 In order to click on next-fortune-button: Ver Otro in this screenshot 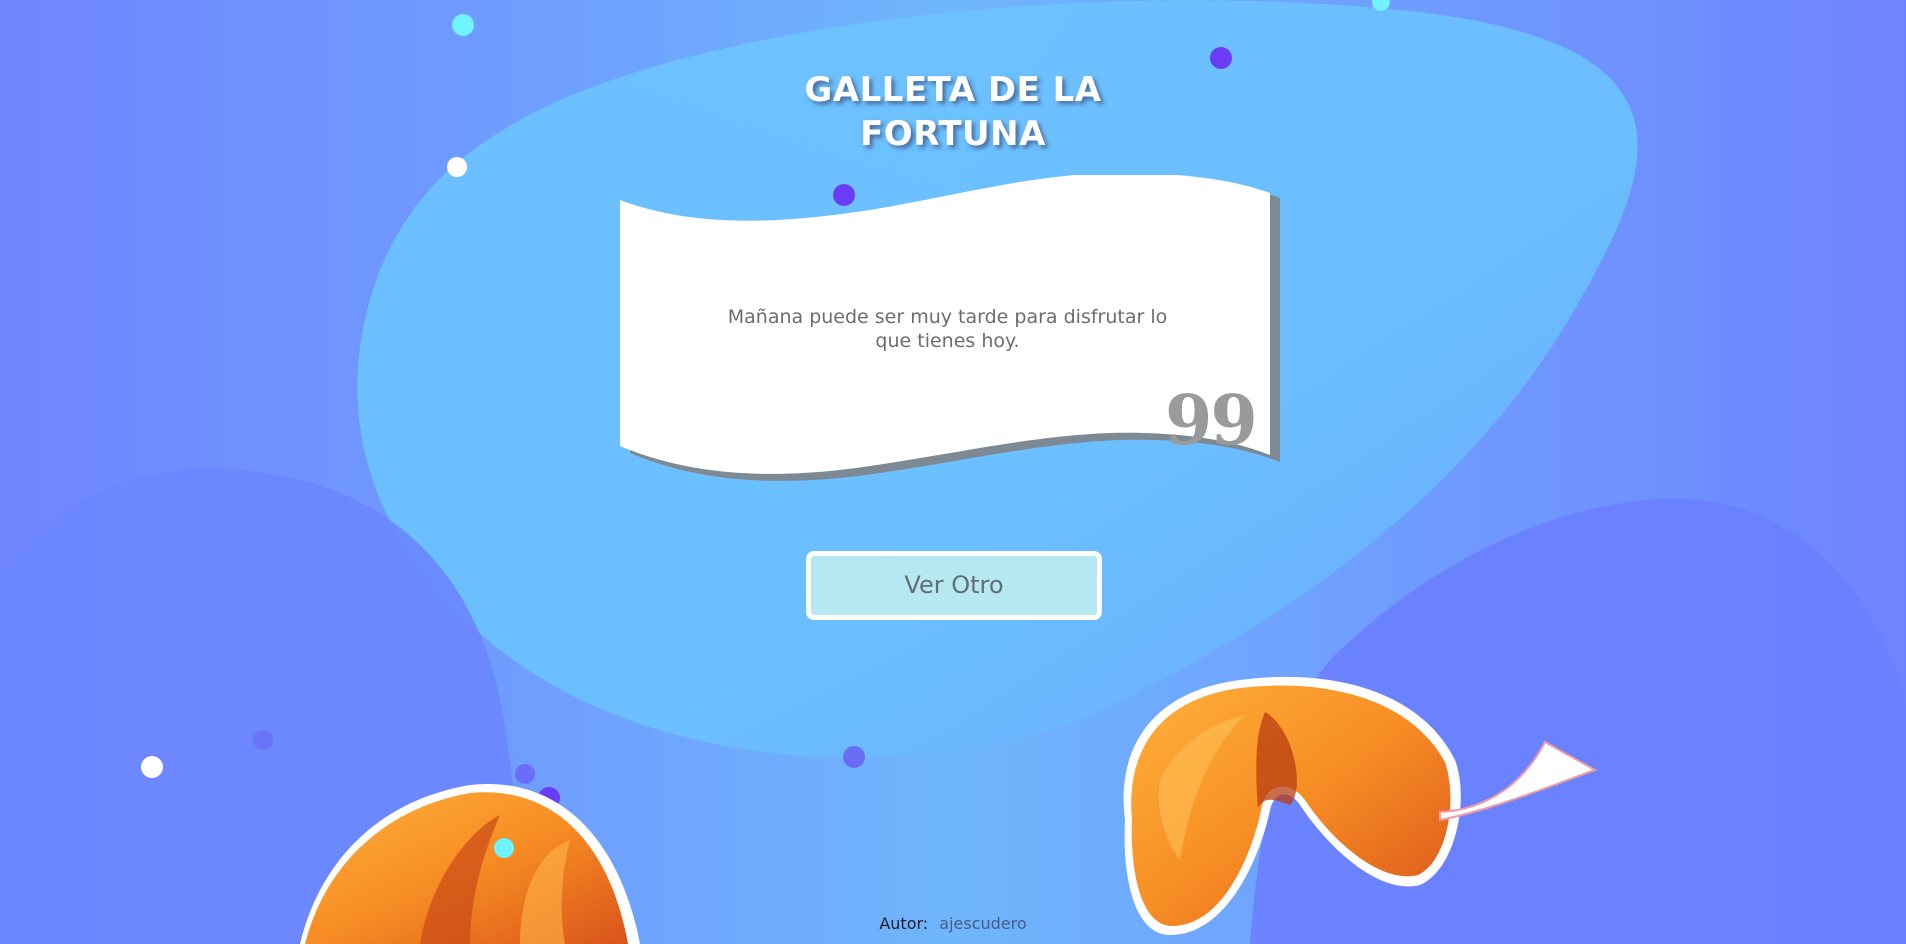, I will do `click(954, 585)`.